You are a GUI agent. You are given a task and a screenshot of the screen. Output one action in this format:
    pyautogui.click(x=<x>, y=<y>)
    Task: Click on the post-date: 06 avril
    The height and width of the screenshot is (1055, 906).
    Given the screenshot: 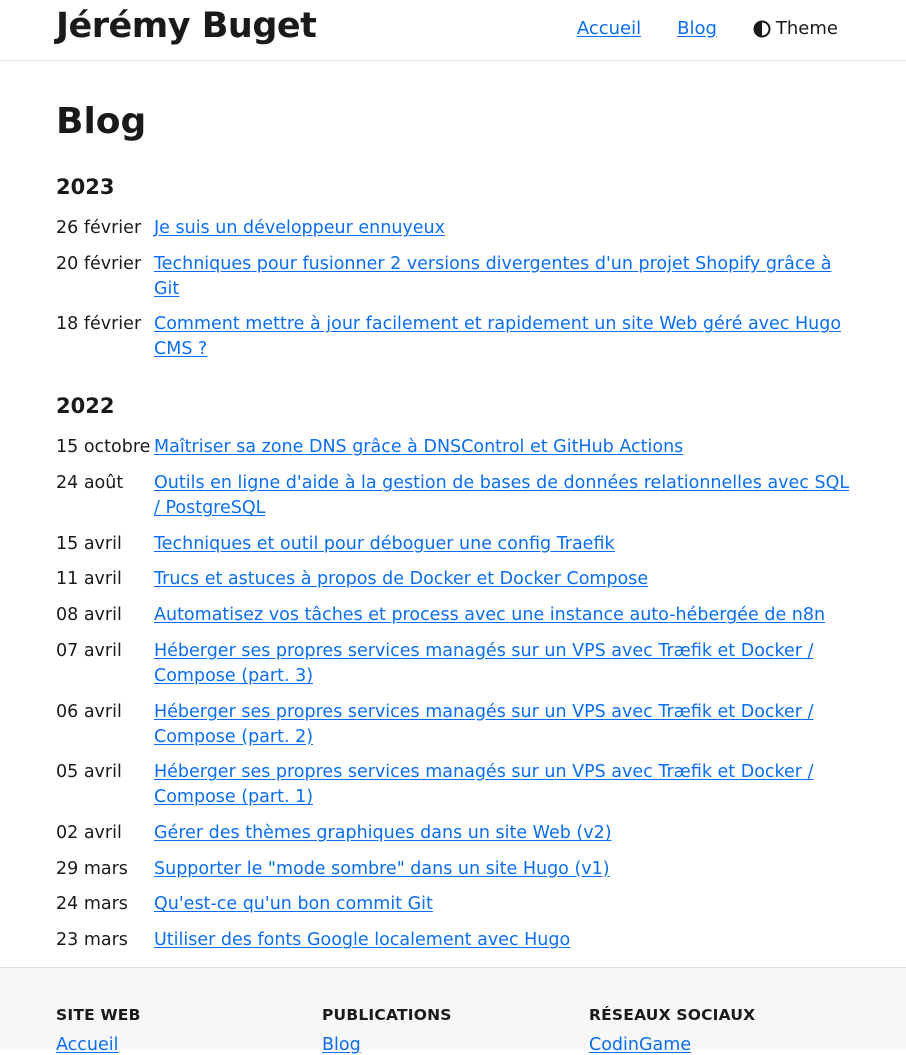 What is the action you would take?
    pyautogui.click(x=89, y=711)
    